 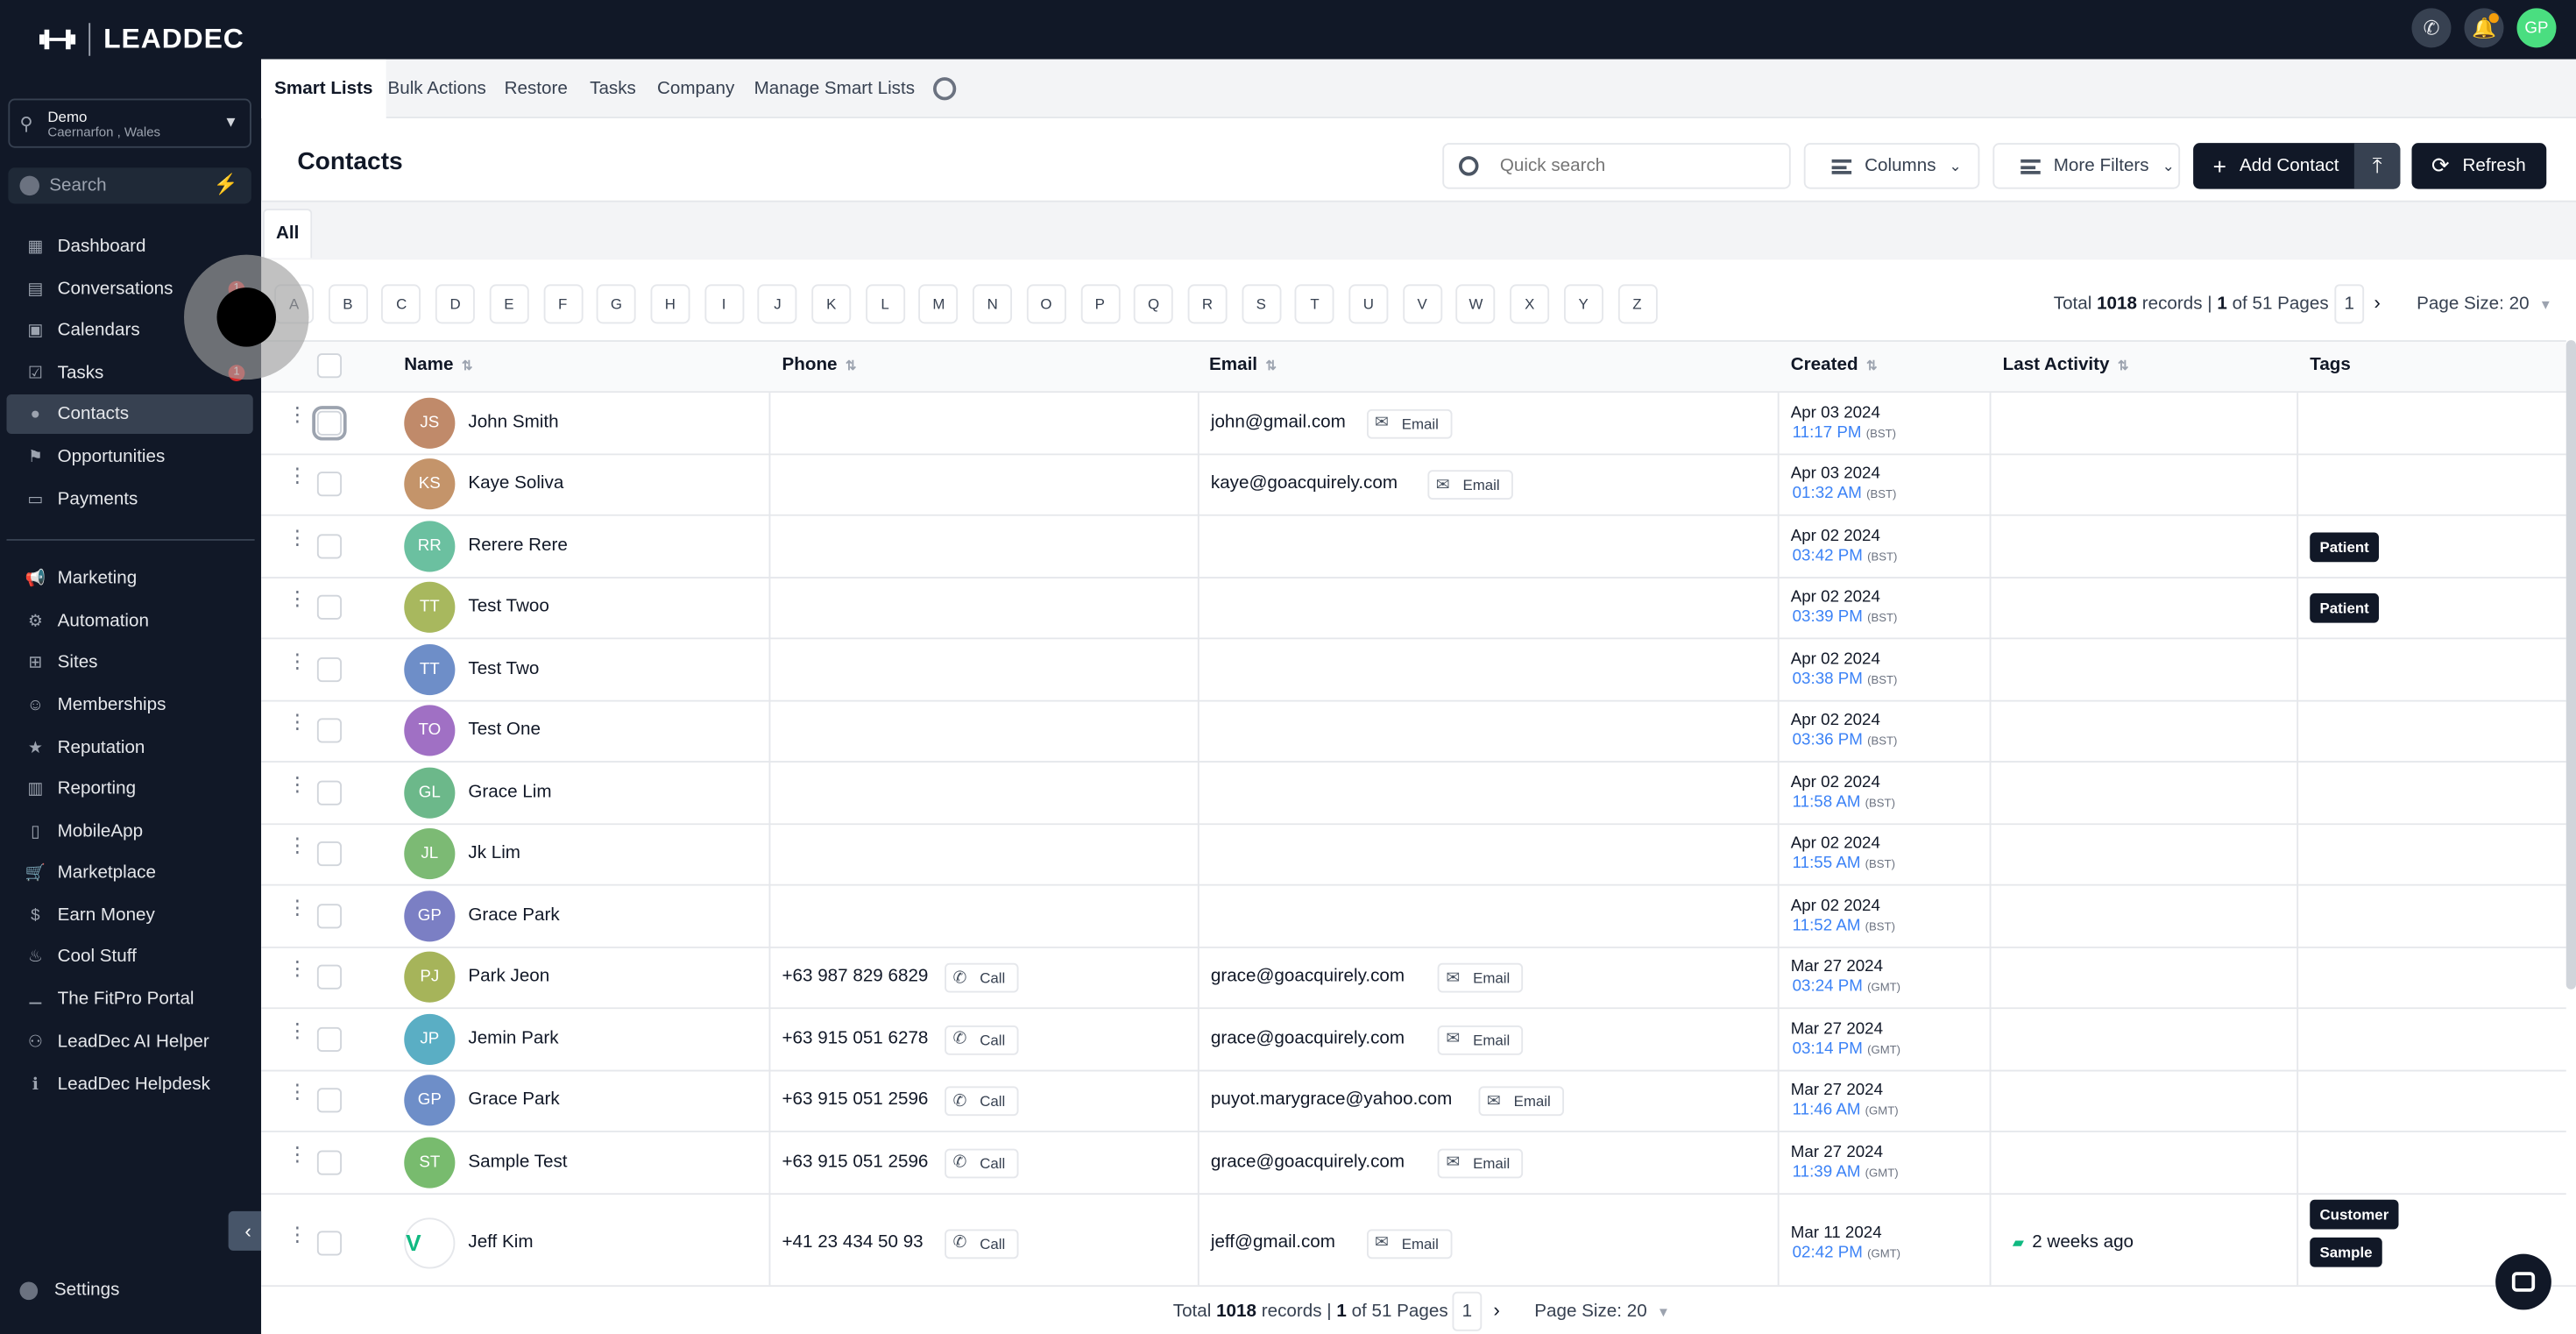 I want to click on contact-tag: Customer, so click(x=2354, y=1213).